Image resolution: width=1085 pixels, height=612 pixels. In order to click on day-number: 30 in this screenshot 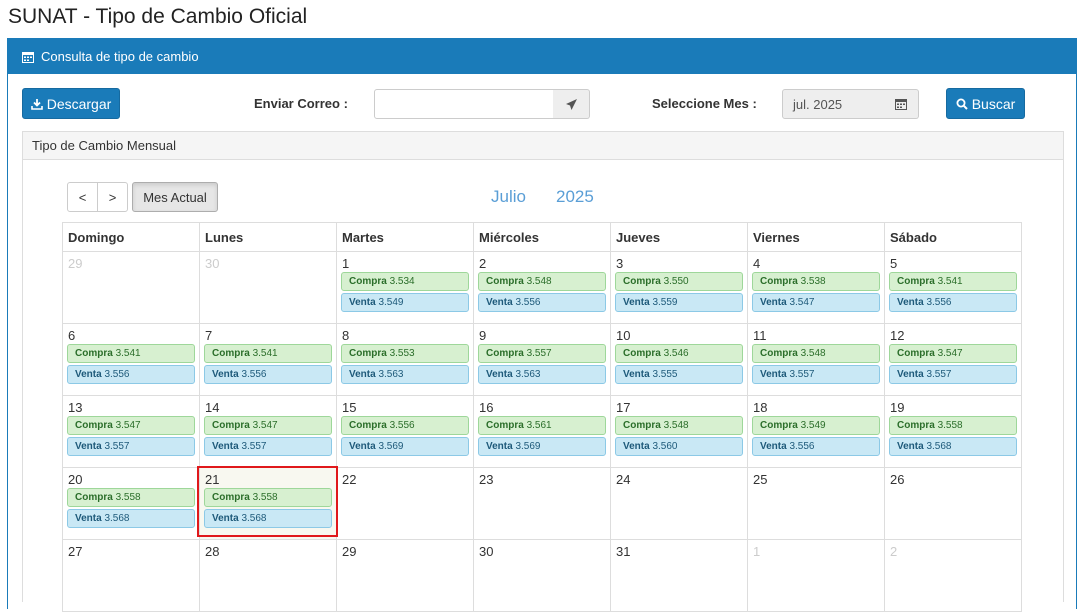, I will do `click(212, 263)`.